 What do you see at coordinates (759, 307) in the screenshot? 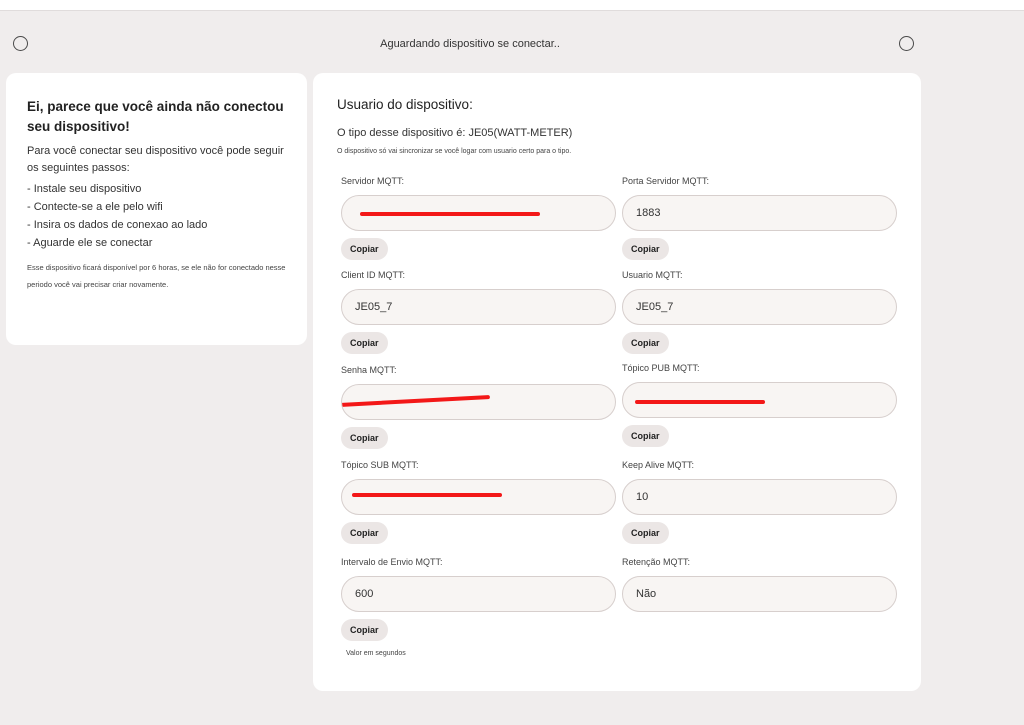
I see `usuario-mqtt-input: JE05_7` at bounding box center [759, 307].